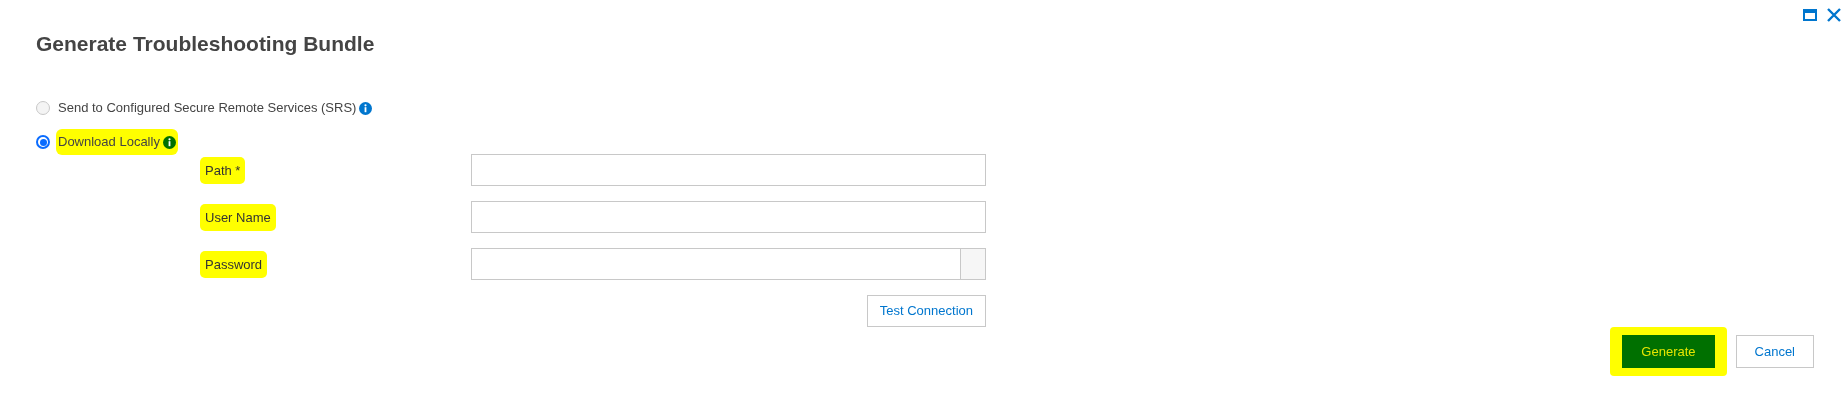  Describe the element at coordinates (972, 264) in the screenshot. I see `reveal-toggle` at that location.